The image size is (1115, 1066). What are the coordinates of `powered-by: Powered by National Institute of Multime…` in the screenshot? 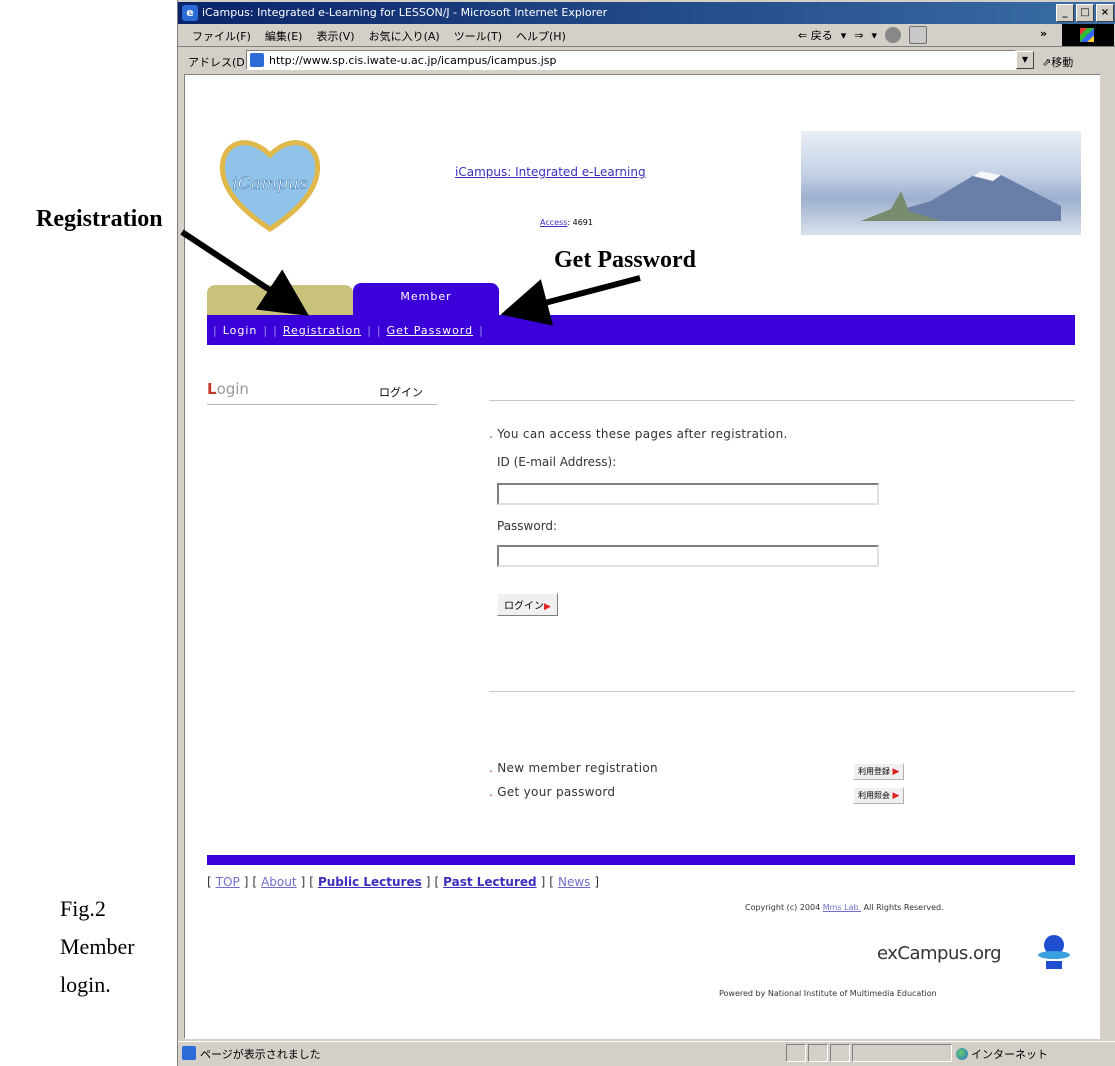 It's located at (828, 993).